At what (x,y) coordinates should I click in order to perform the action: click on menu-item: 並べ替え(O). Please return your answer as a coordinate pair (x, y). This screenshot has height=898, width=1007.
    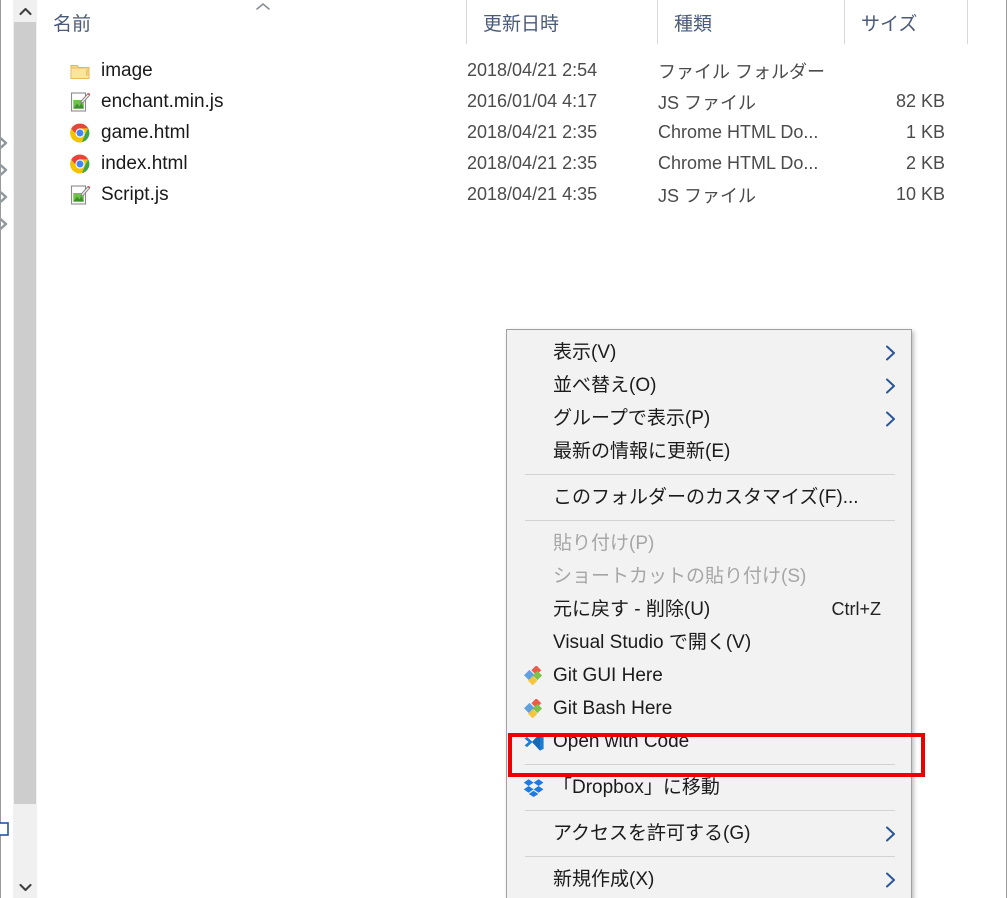
    Looking at the image, I should click on (709, 385).